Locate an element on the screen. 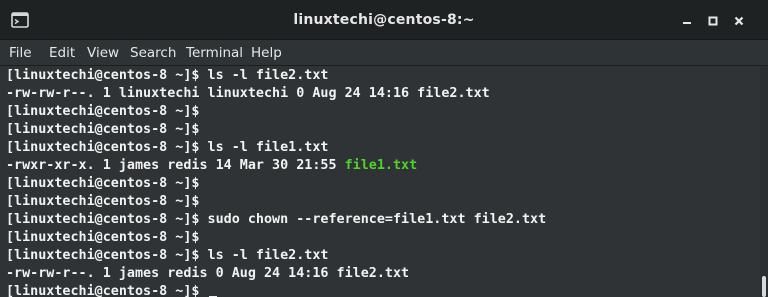 This screenshot has height=297, width=768. menu-bar: File Edit View Search Terminal Help is located at coordinates (384, 53).